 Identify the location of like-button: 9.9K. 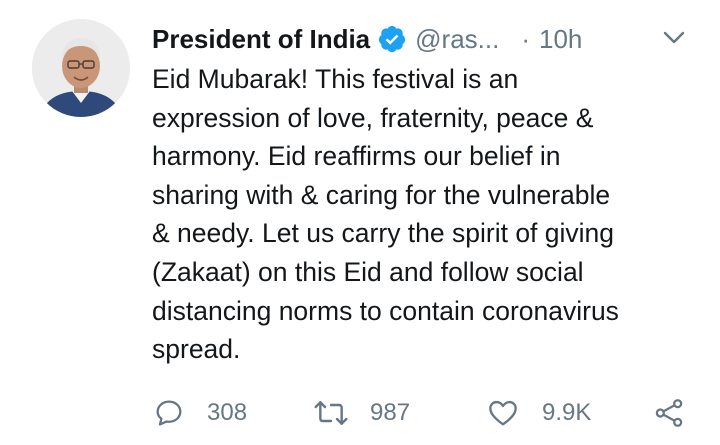
(538, 413).